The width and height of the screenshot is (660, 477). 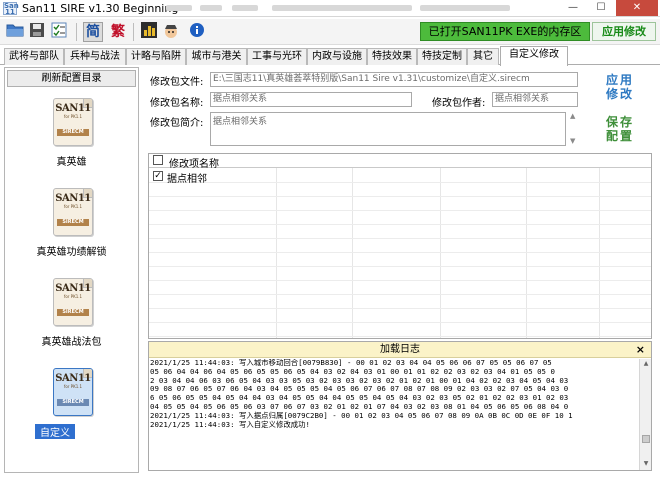 I want to click on name-label: 修改包名称:, so click(x=177, y=103).